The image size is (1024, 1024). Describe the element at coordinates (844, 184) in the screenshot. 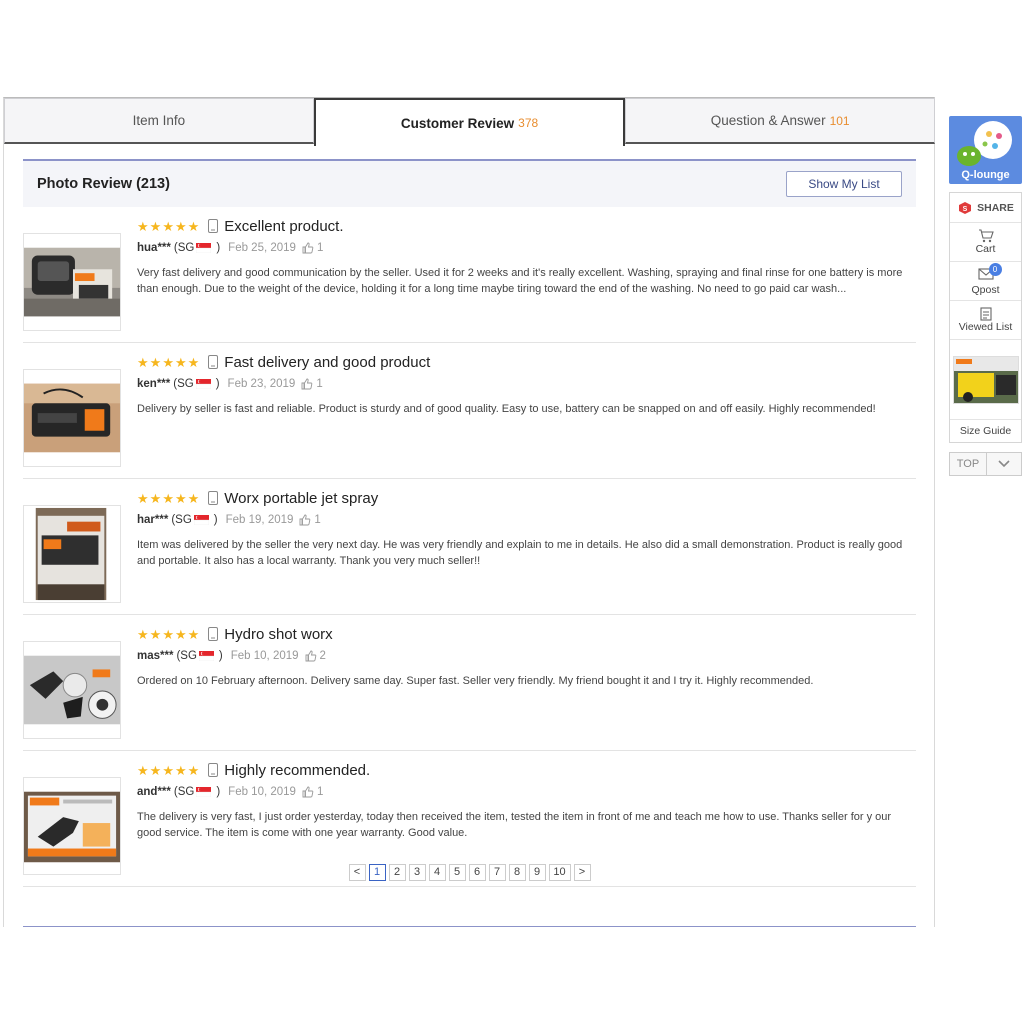

I see `show-my-list-button: Show My List` at that location.